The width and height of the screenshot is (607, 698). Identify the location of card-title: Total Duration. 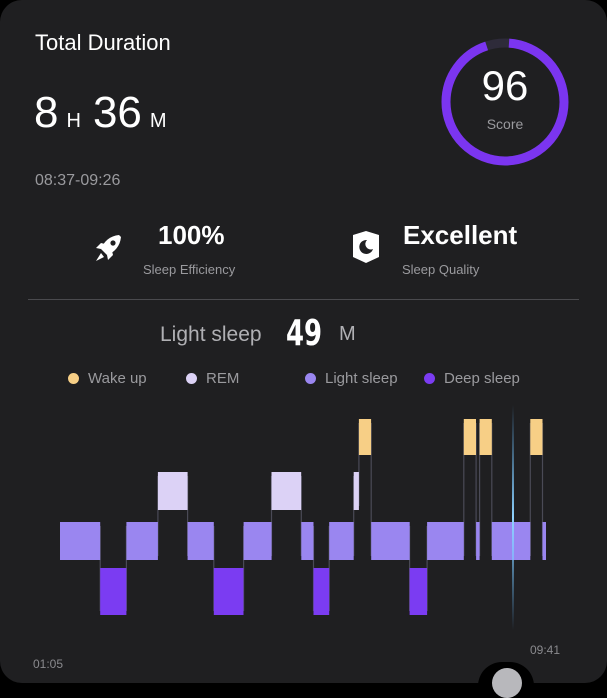
(103, 42).